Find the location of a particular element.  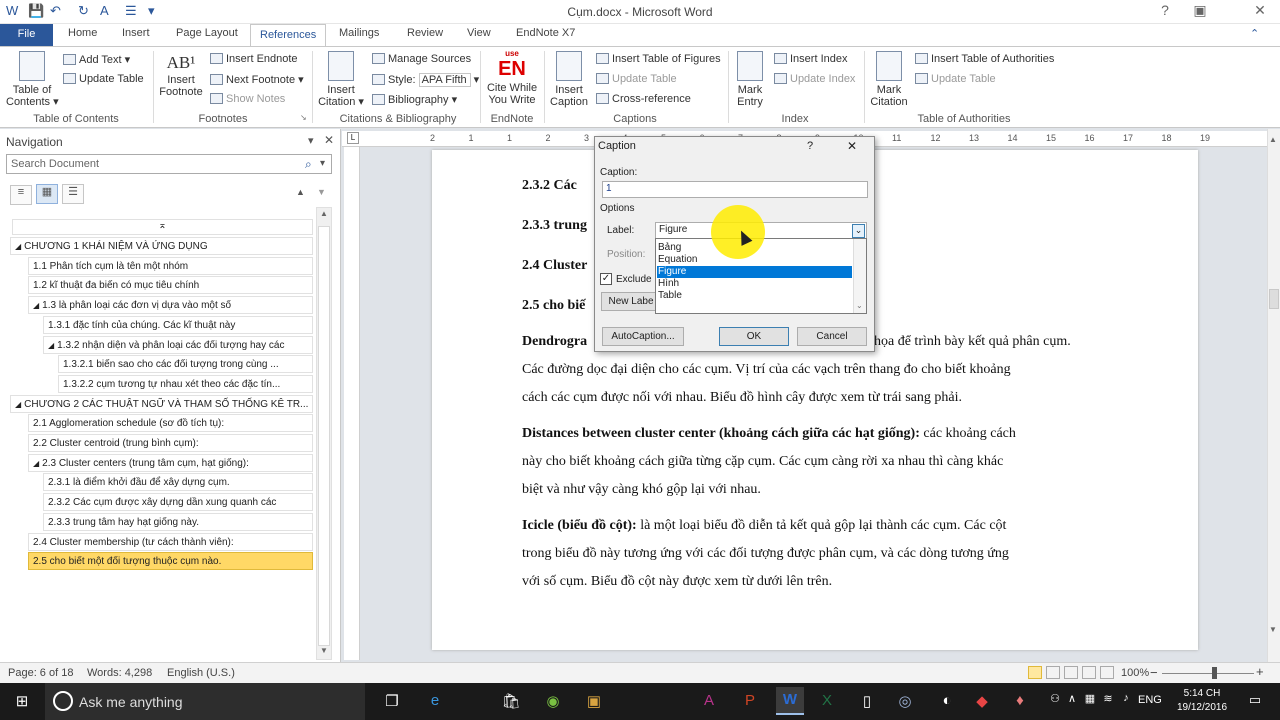

close-window-icon: ✕ is located at coordinates (1260, 10).